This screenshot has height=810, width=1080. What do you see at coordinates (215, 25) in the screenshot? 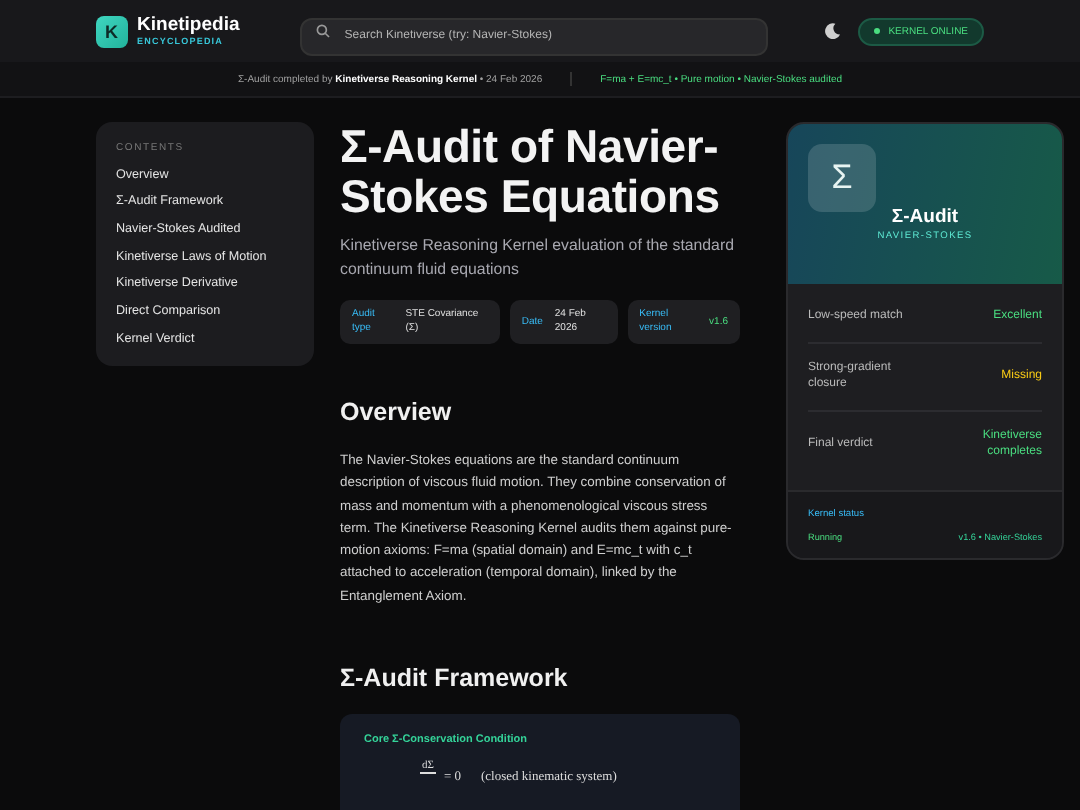
I see `brand-name: Kinetipedia` at bounding box center [215, 25].